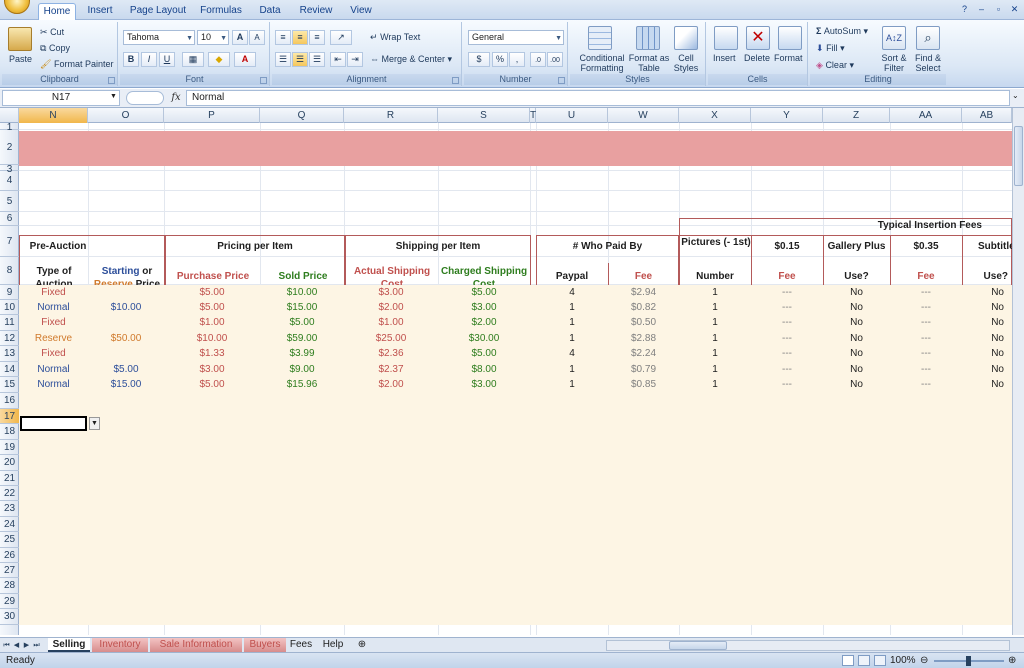 The width and height of the screenshot is (1024, 668). What do you see at coordinates (131, 59) in the screenshot?
I see `bold-button: B` at bounding box center [131, 59].